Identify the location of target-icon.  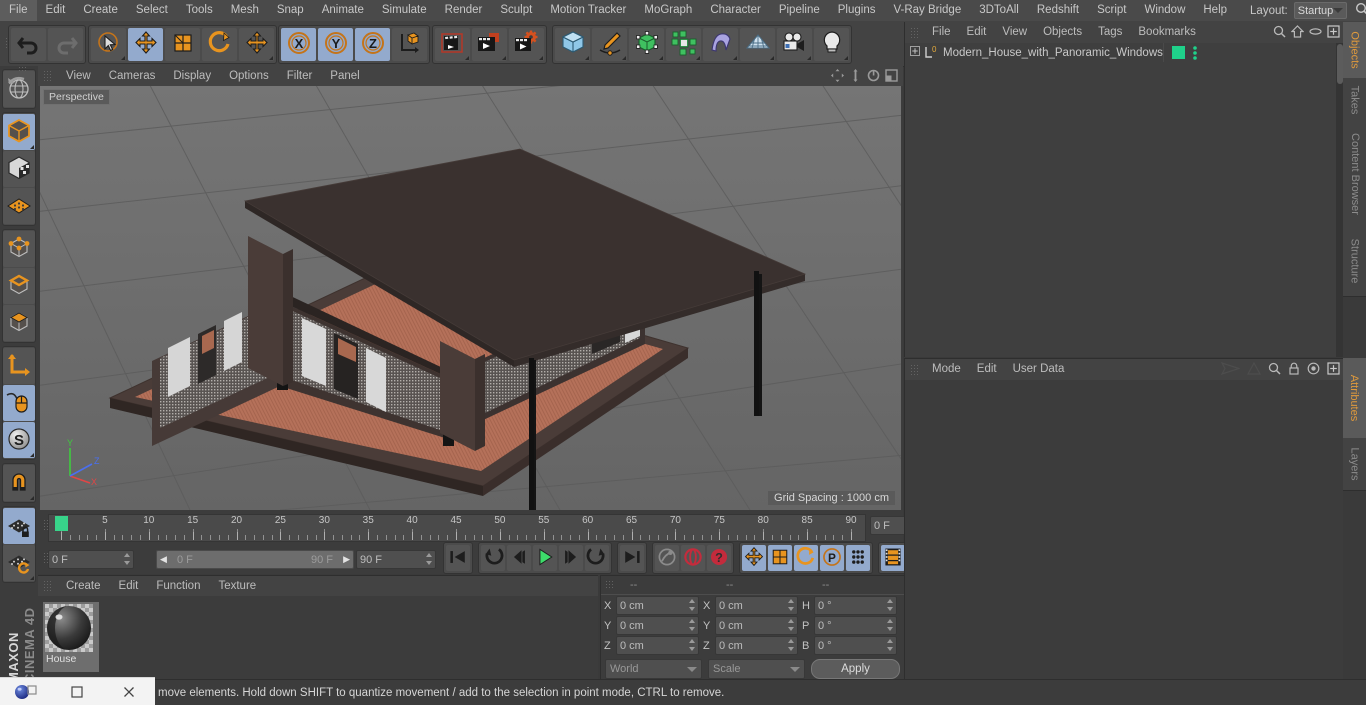
(1313, 370).